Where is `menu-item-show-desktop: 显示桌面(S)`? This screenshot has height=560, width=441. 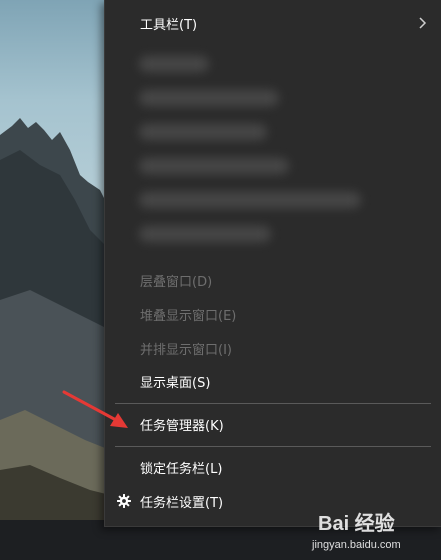
menu-item-show-desktop: 显示桌面(S) is located at coordinates (273, 381).